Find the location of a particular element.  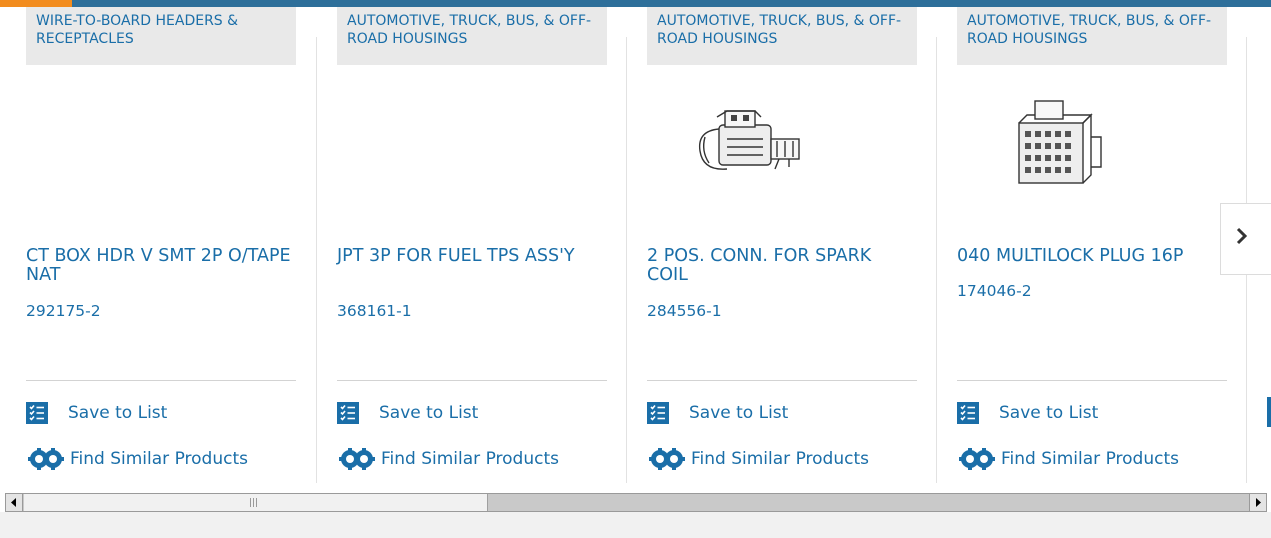

scroll-right-button is located at coordinates (1257, 502).